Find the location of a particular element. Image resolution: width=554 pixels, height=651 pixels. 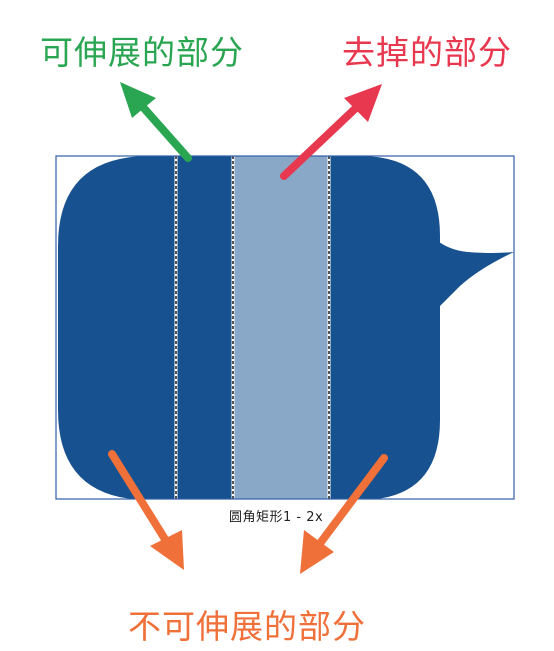

removed-band is located at coordinates (281, 327).